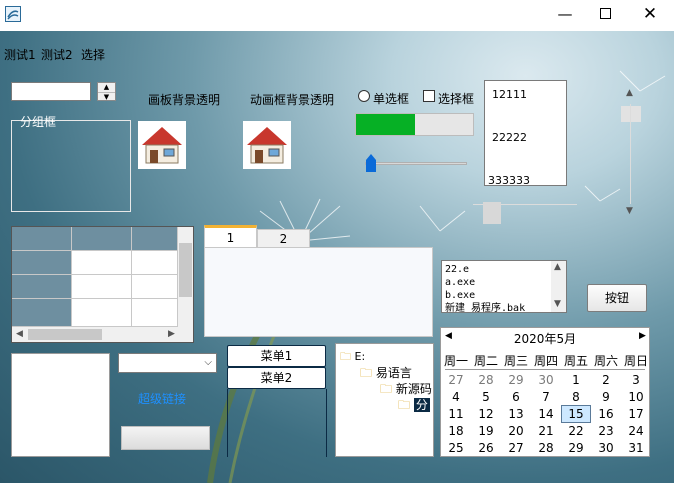 Image resolution: width=674 pixels, height=483 pixels. I want to click on list-item: 22.e, so click(495, 269).